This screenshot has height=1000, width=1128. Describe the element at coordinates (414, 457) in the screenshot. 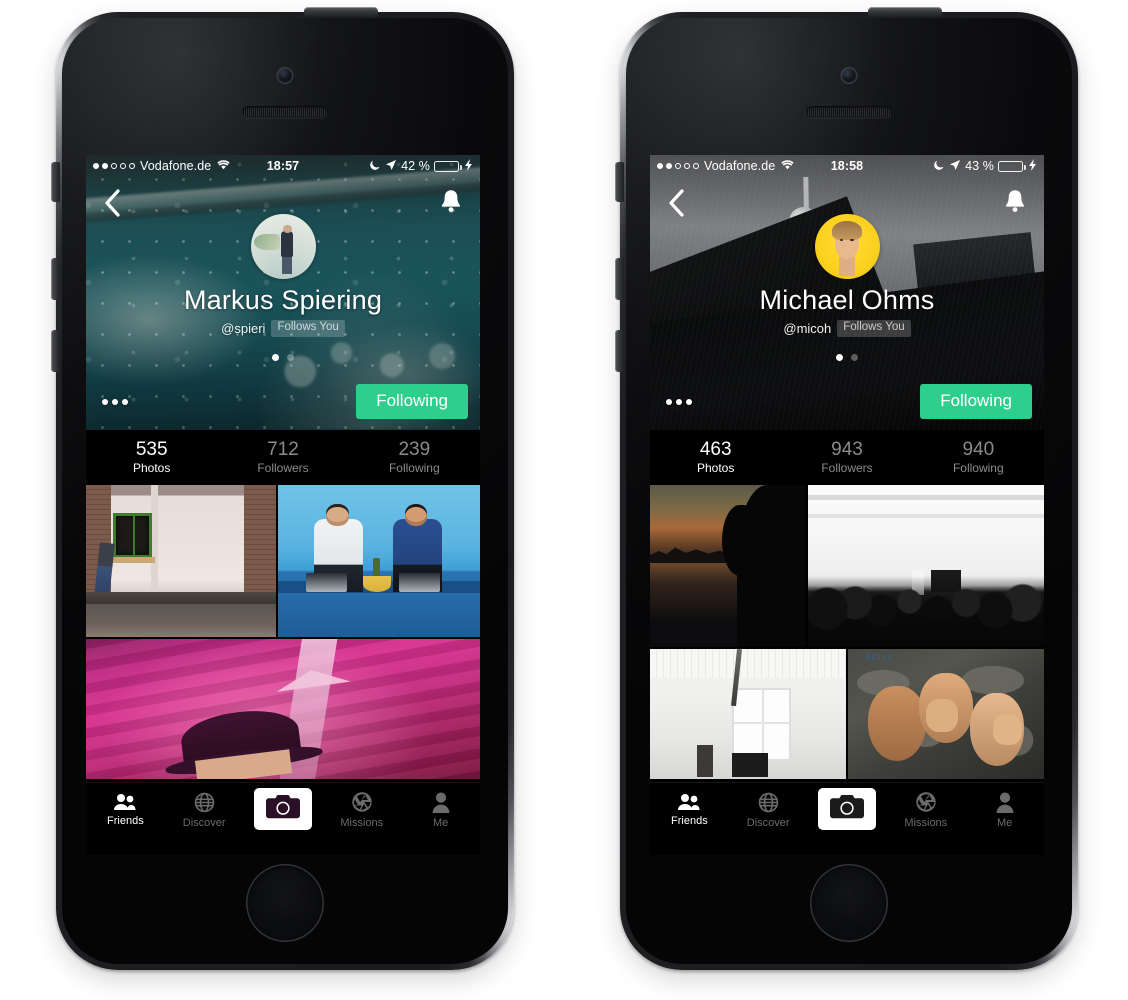

I see `stat-following: 239 Following` at that location.